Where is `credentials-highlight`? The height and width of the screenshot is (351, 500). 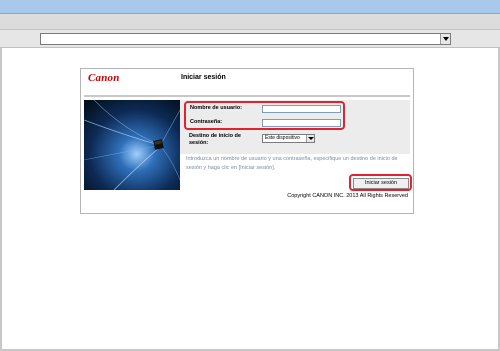 credentials-highlight is located at coordinates (264, 115).